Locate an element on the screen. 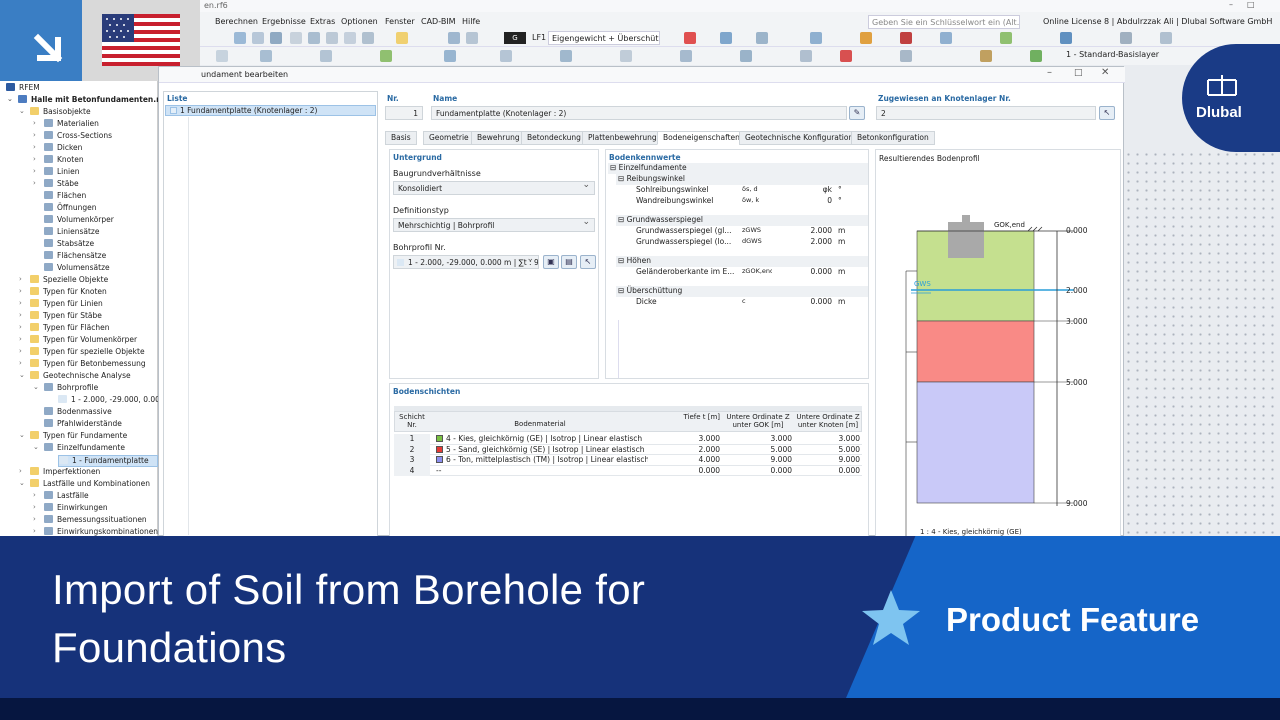 The image size is (1280, 720). select-borehole-button: ↖ is located at coordinates (588, 262).